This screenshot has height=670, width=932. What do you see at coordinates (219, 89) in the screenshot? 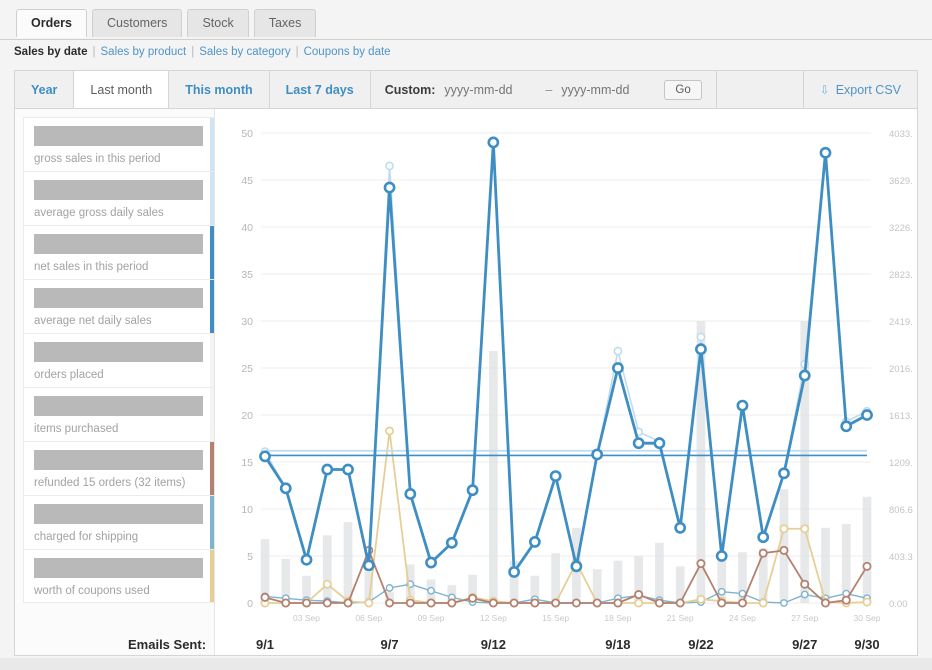
I see `range-button-this-month: This month` at bounding box center [219, 89].